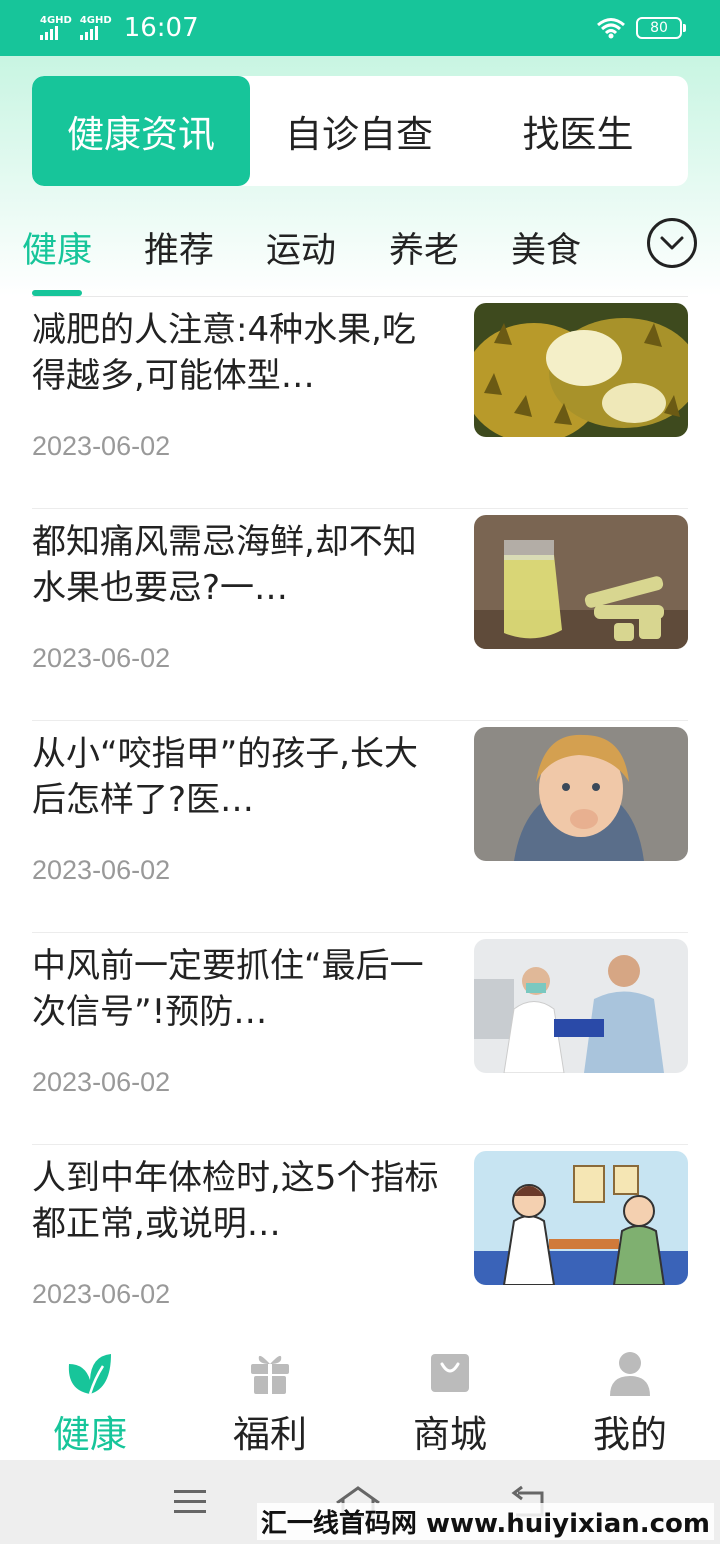 This screenshot has height=1544, width=720. I want to click on chevron-down-icon, so click(672, 243).